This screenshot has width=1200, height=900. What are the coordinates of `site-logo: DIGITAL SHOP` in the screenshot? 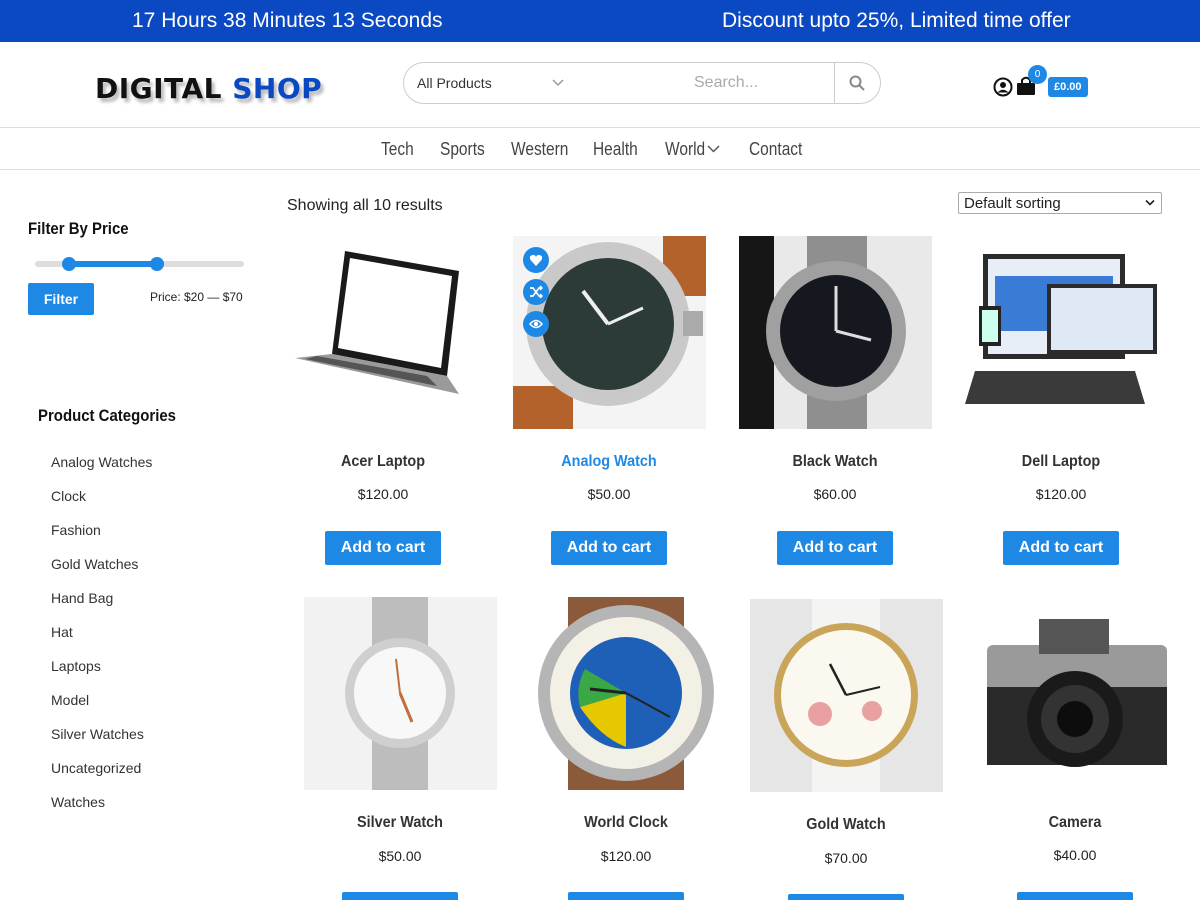 It's located at (208, 88).